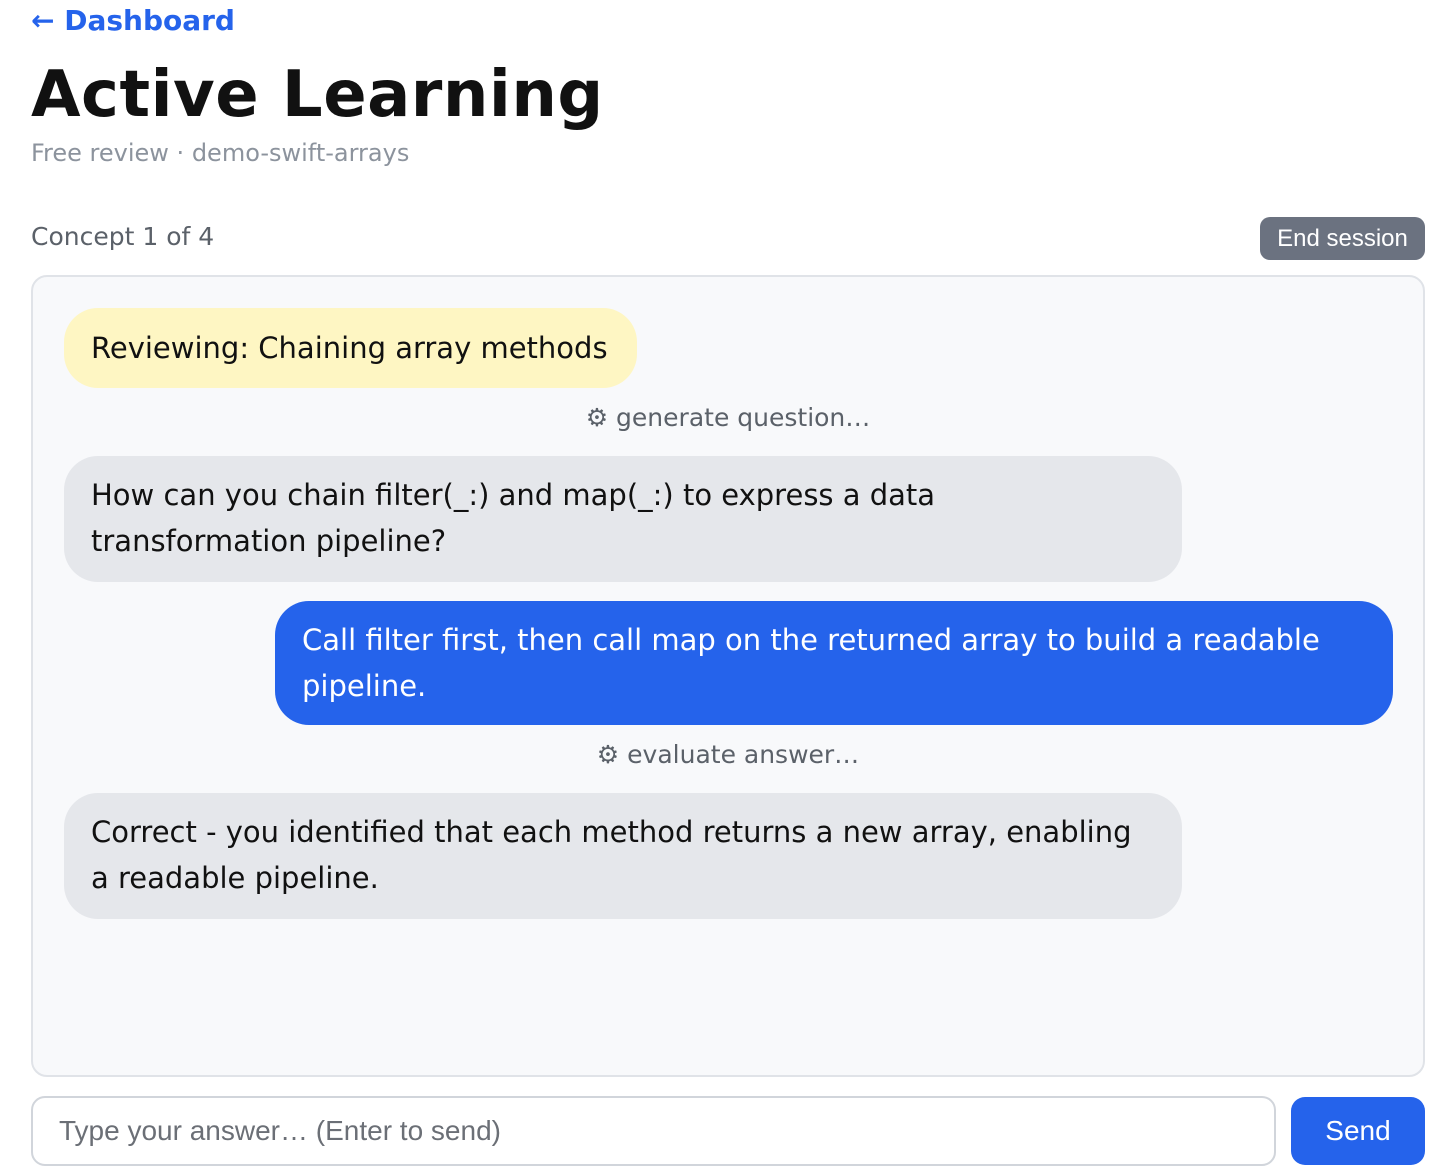 This screenshot has width=1456, height=1166. I want to click on end-session-button: End session, so click(1342, 238).